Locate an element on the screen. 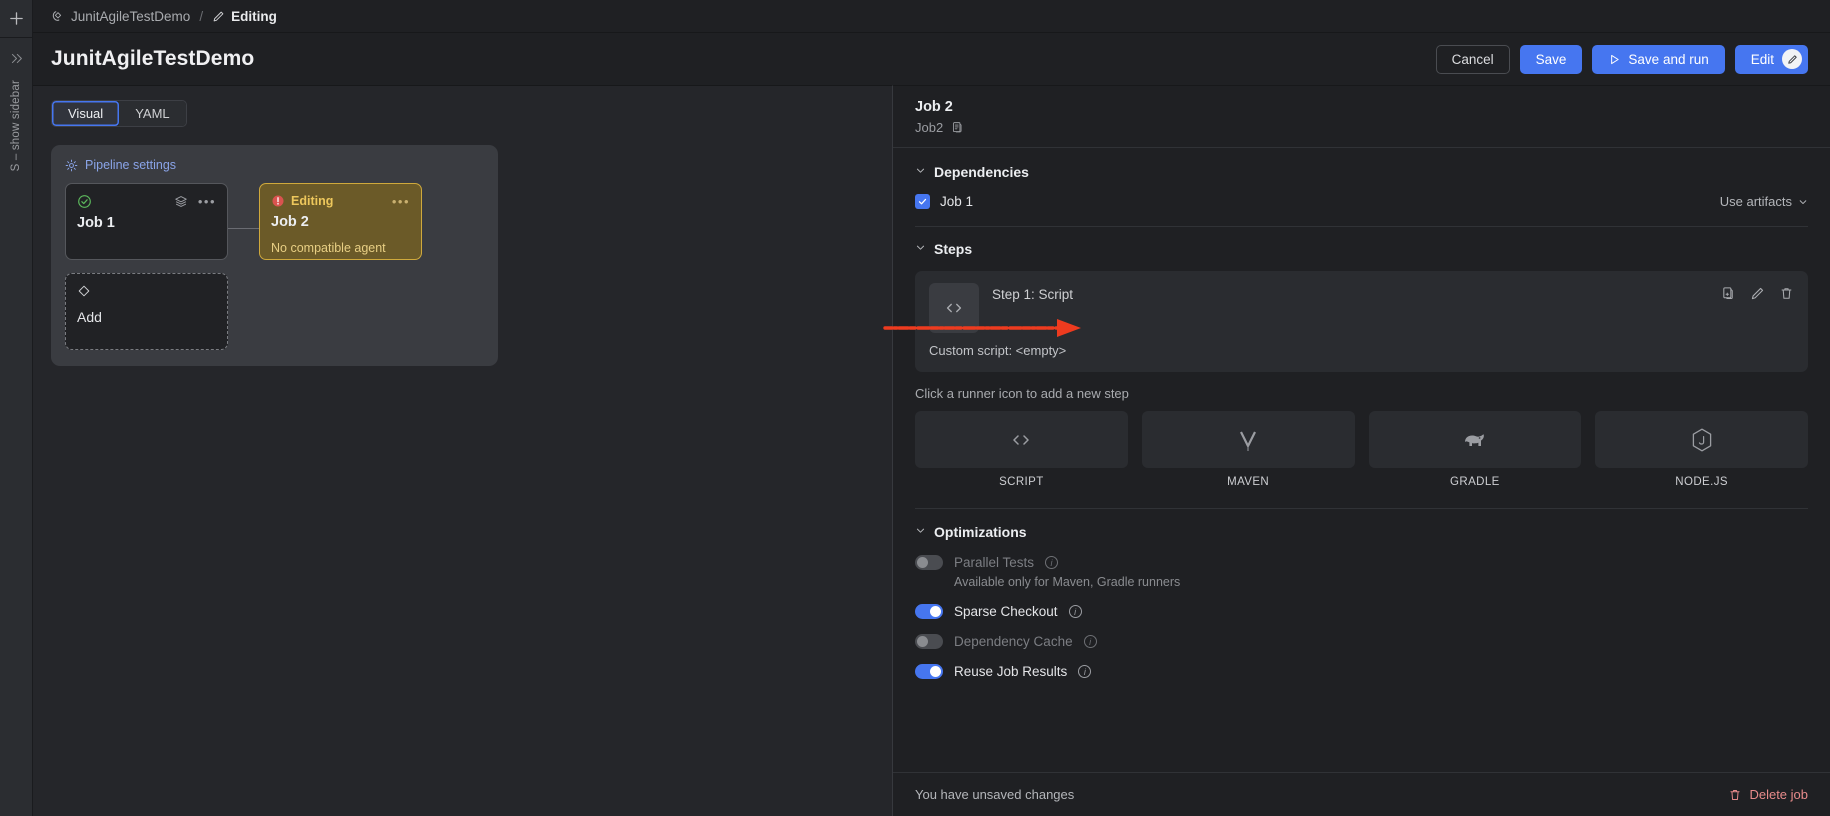 The image size is (1830, 816). runner-list: SCRIPT MAVEN GRADLE NODE.JS is located at coordinates (1361, 449).